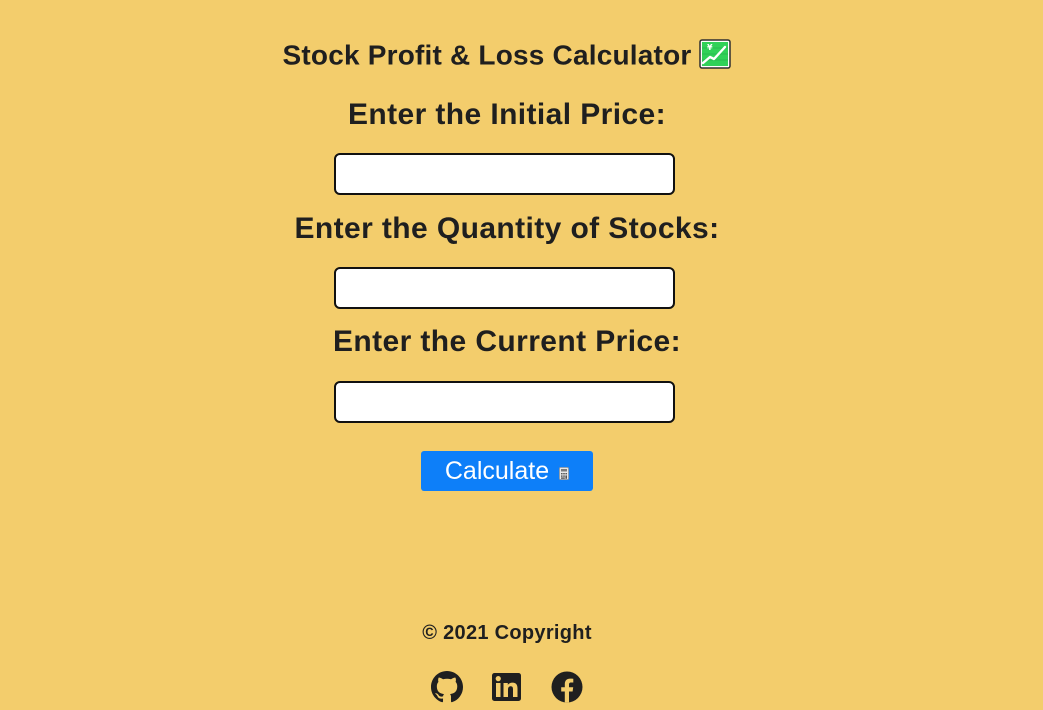 Image resolution: width=1043 pixels, height=710 pixels. I want to click on github-link, so click(447, 687).